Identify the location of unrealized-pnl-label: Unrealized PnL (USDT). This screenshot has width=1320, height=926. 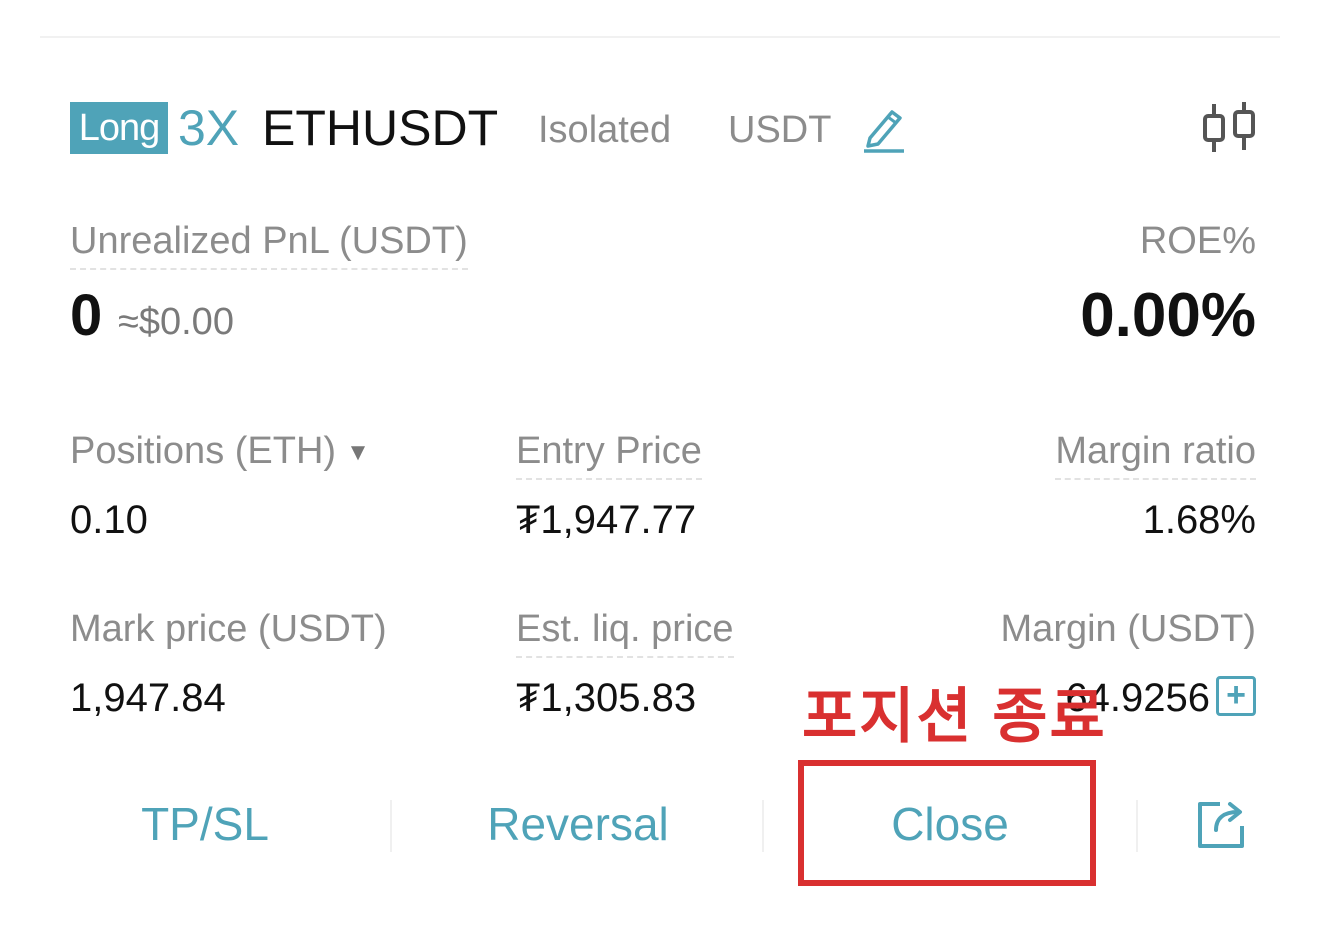
(269, 244).